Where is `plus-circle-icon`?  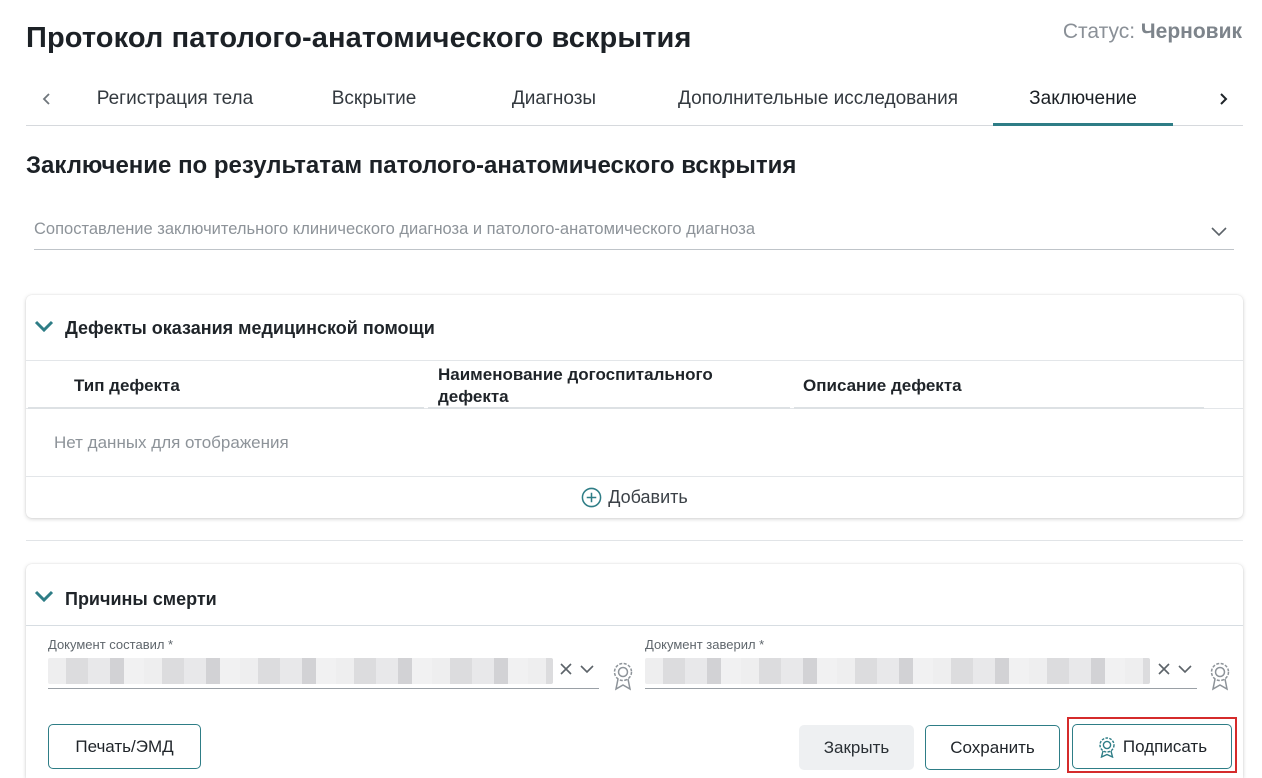 plus-circle-icon is located at coordinates (591, 497).